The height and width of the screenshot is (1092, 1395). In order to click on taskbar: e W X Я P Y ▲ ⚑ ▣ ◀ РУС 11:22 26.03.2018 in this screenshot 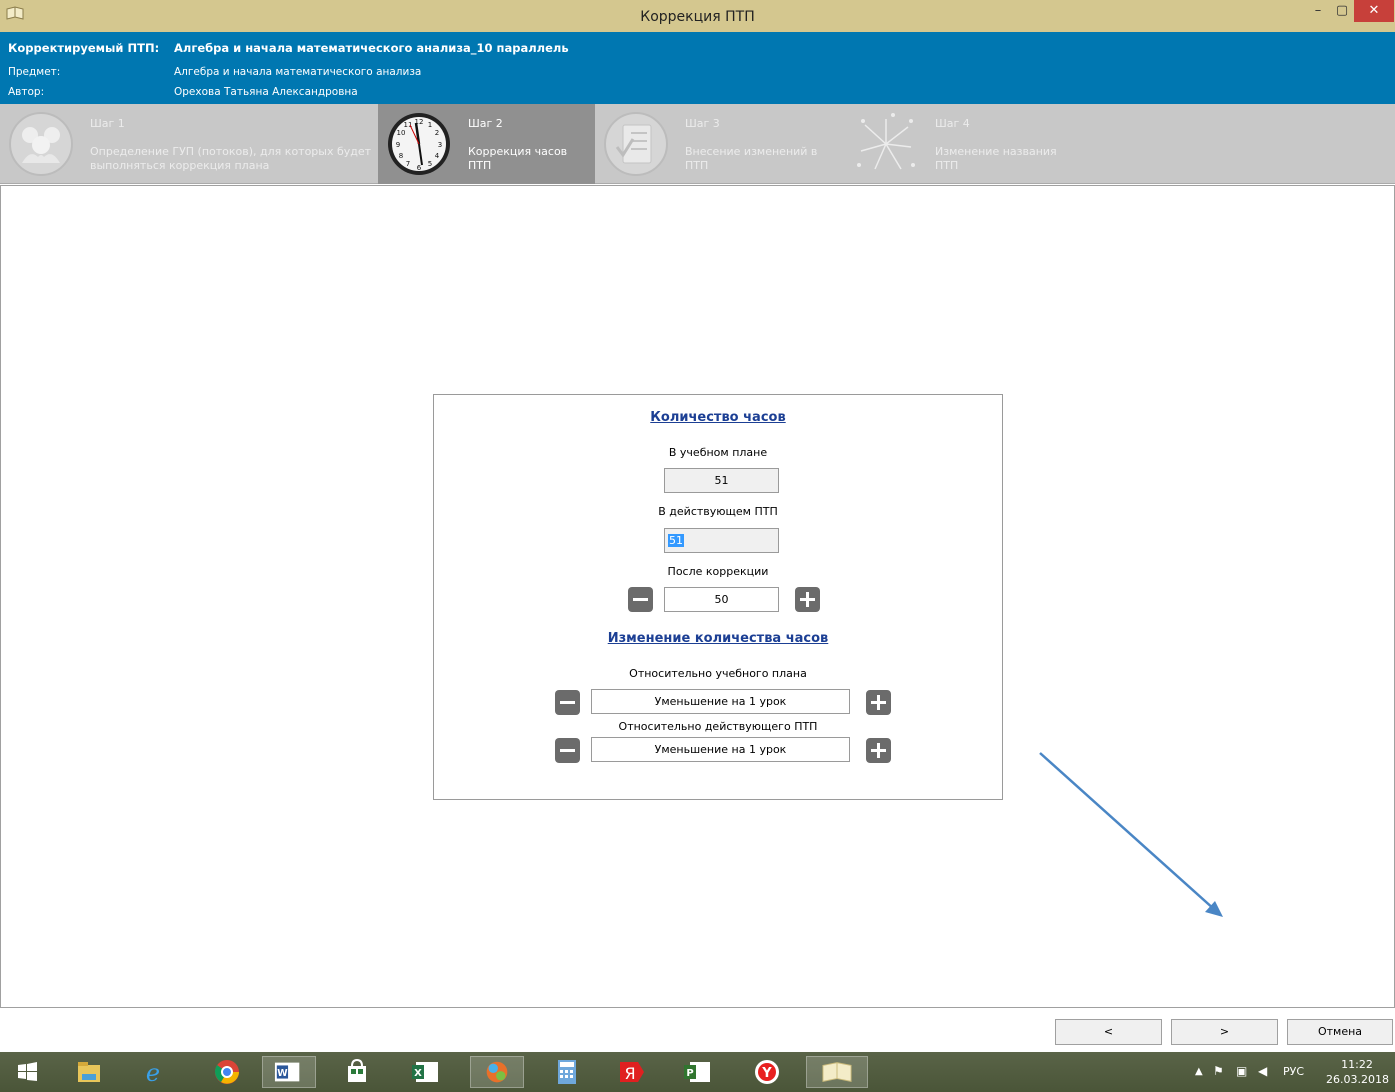, I will do `click(697, 1072)`.